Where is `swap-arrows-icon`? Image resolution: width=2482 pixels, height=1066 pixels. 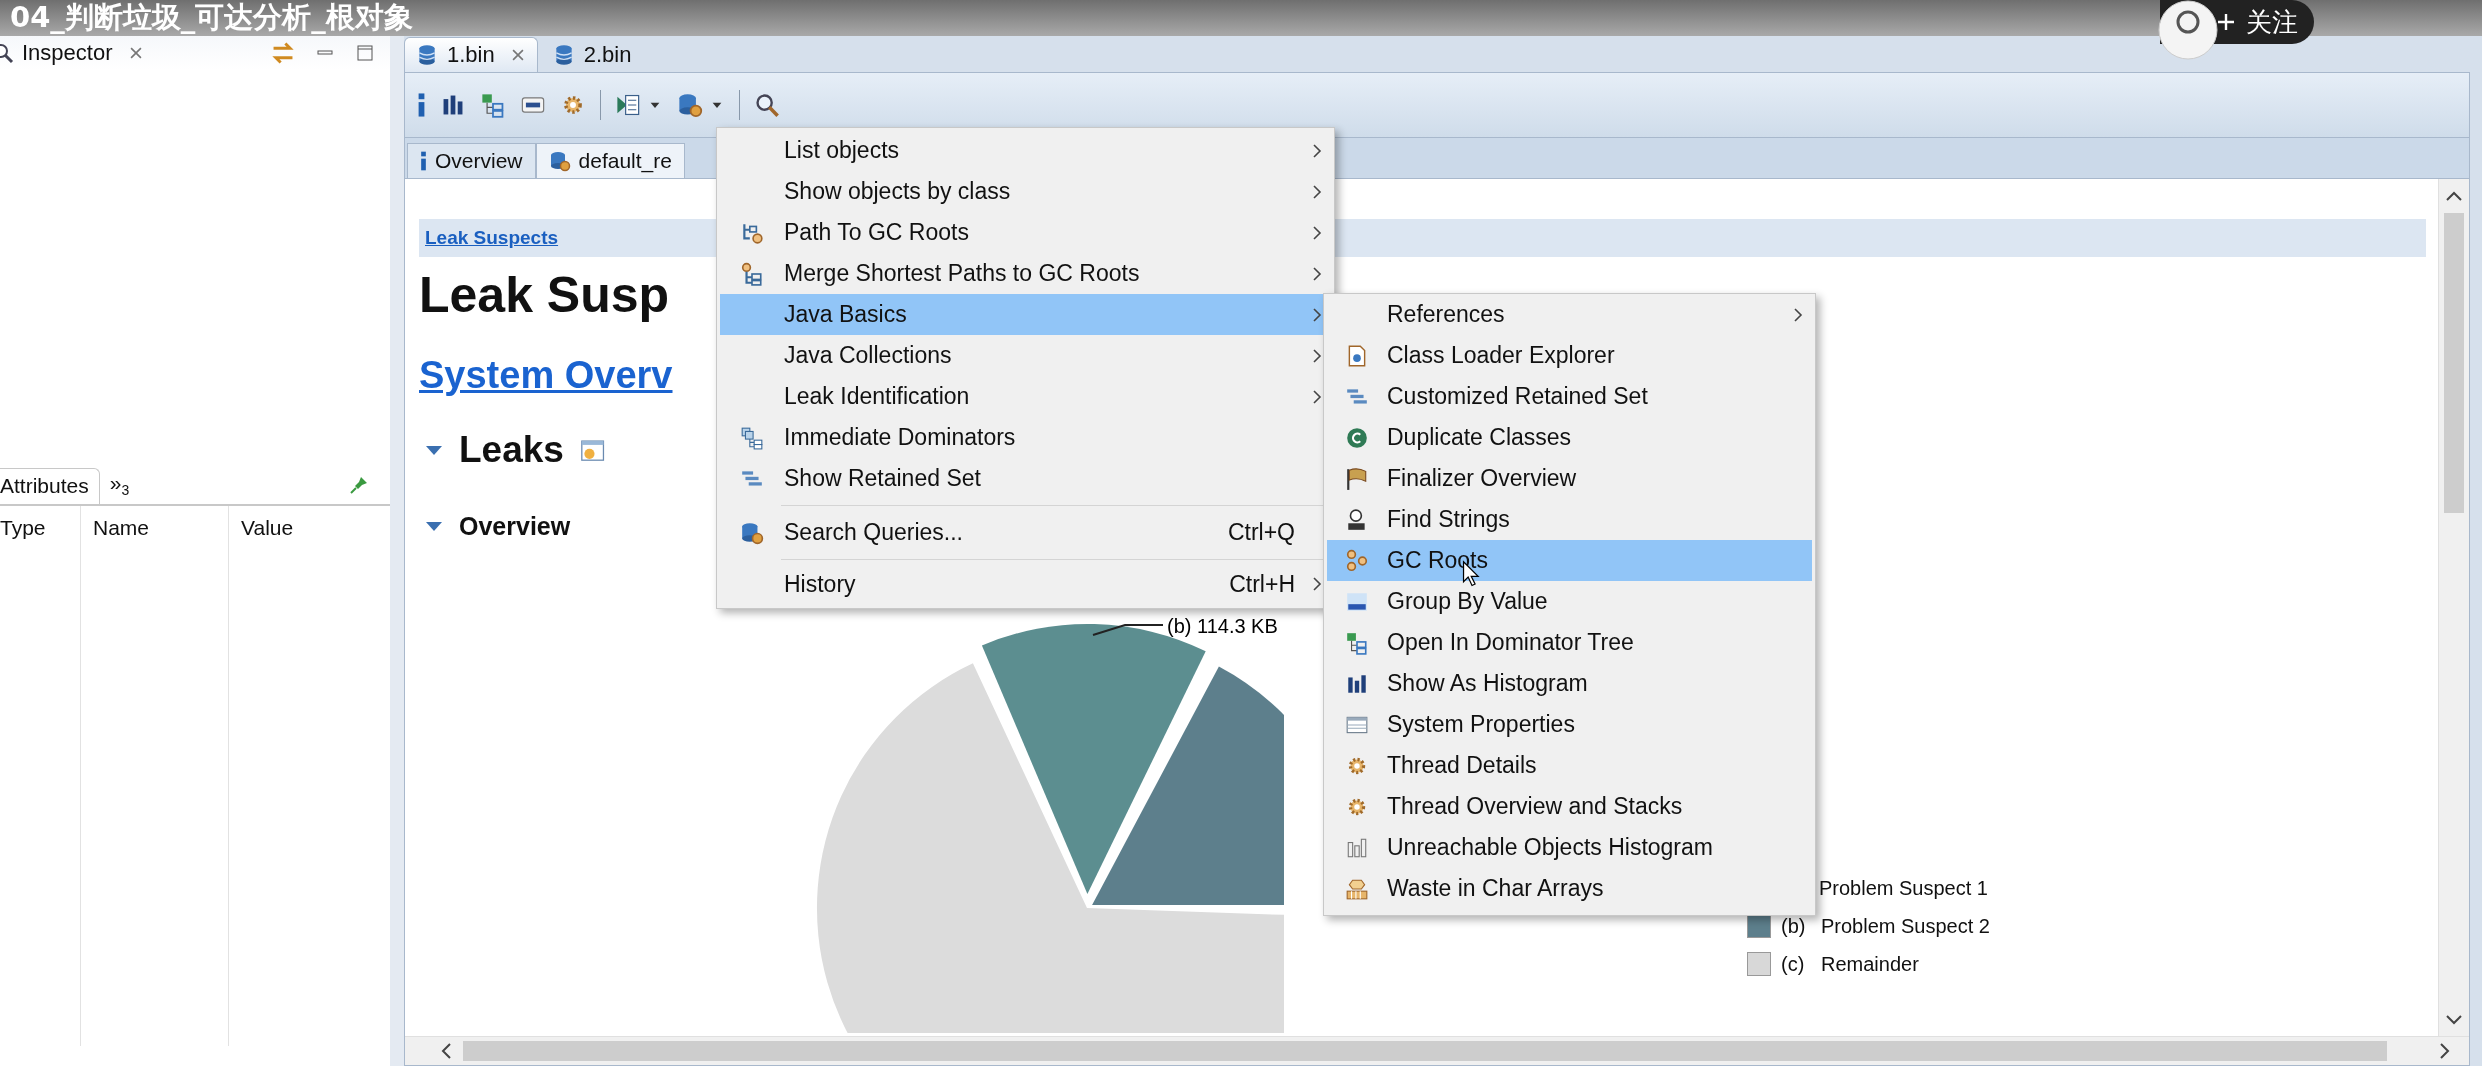
swap-arrows-icon is located at coordinates (283, 53).